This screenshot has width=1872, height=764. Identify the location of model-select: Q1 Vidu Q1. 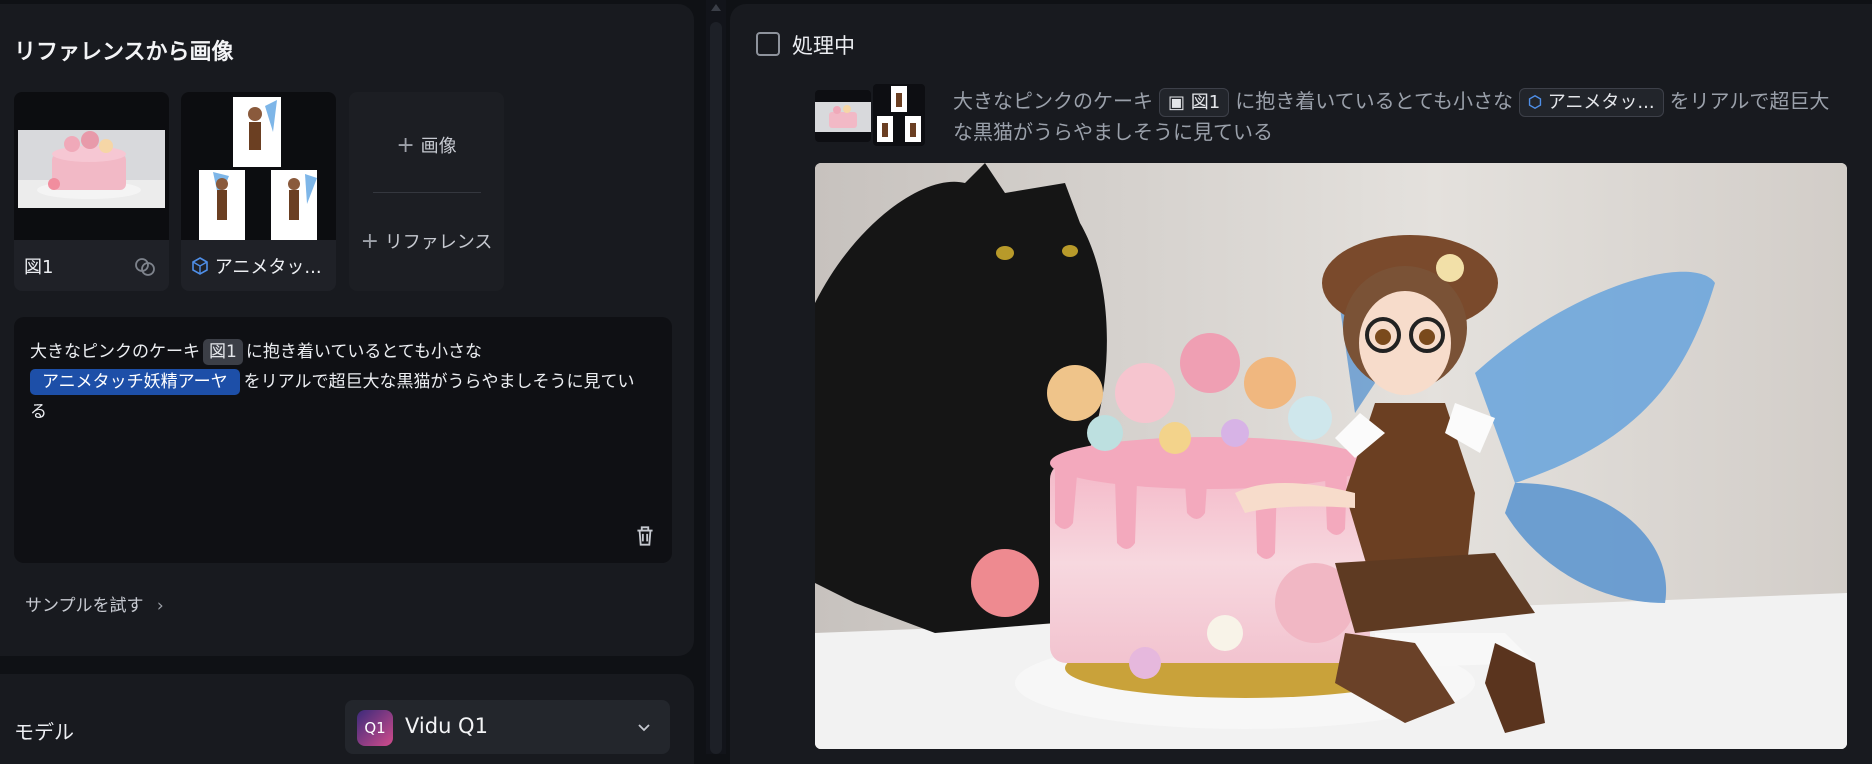
(507, 727).